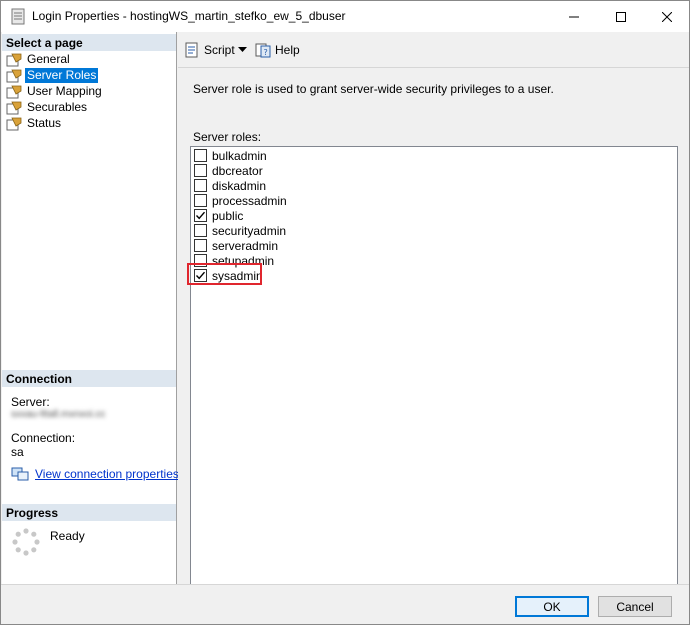 Image resolution: width=690 pixels, height=625 pixels. Describe the element at coordinates (249, 200) in the screenshot. I see `role-name: processadmin` at that location.